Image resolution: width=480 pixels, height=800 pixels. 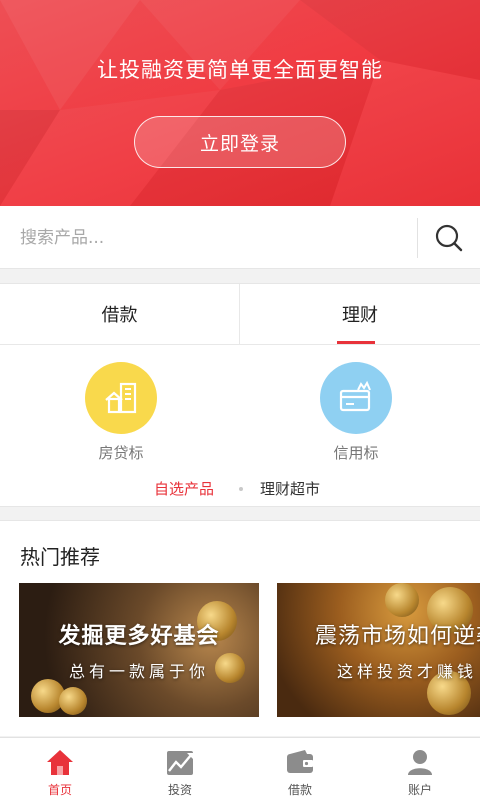 What do you see at coordinates (406, 671) in the screenshot?
I see `banner-subtitle: 这样投资才赚钱` at bounding box center [406, 671].